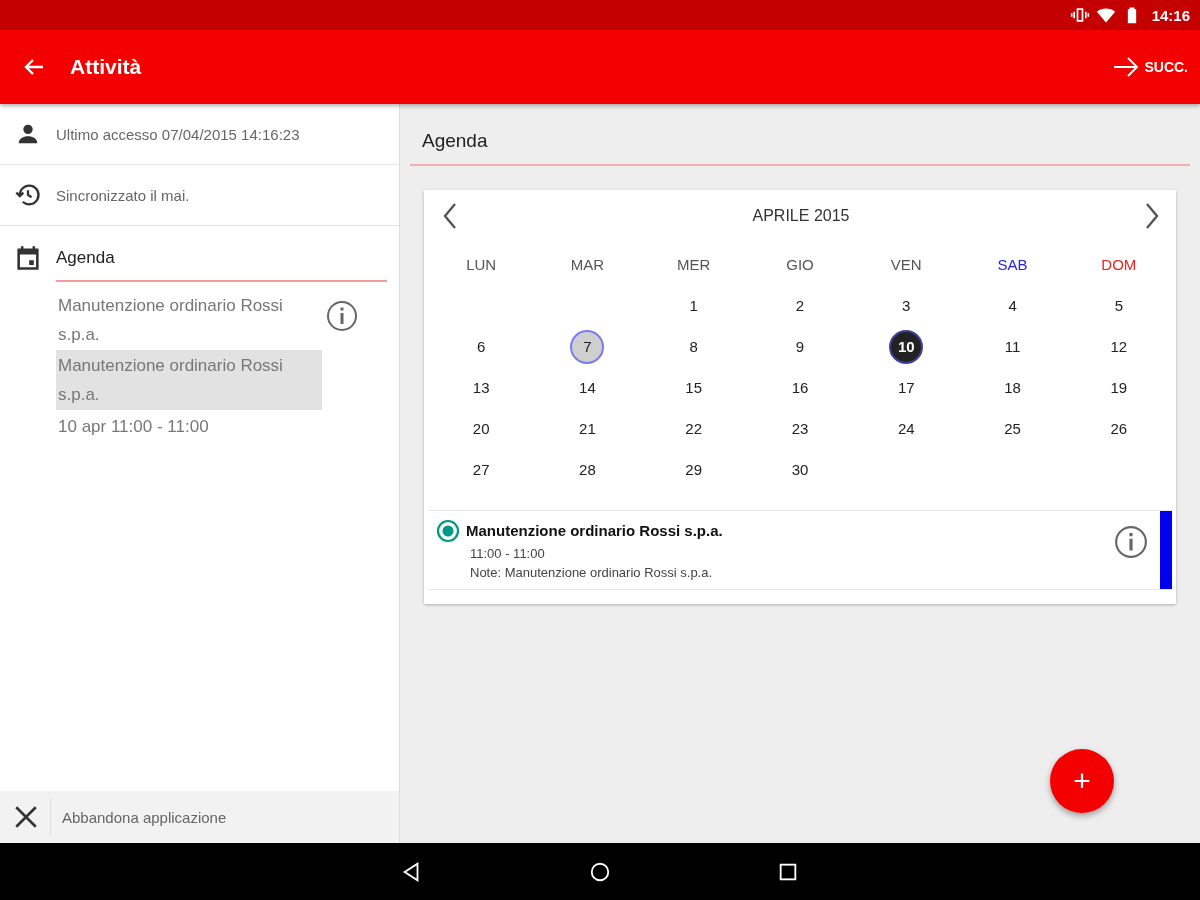 This screenshot has height=900, width=1200. I want to click on chevron-right-icon, so click(1152, 216).